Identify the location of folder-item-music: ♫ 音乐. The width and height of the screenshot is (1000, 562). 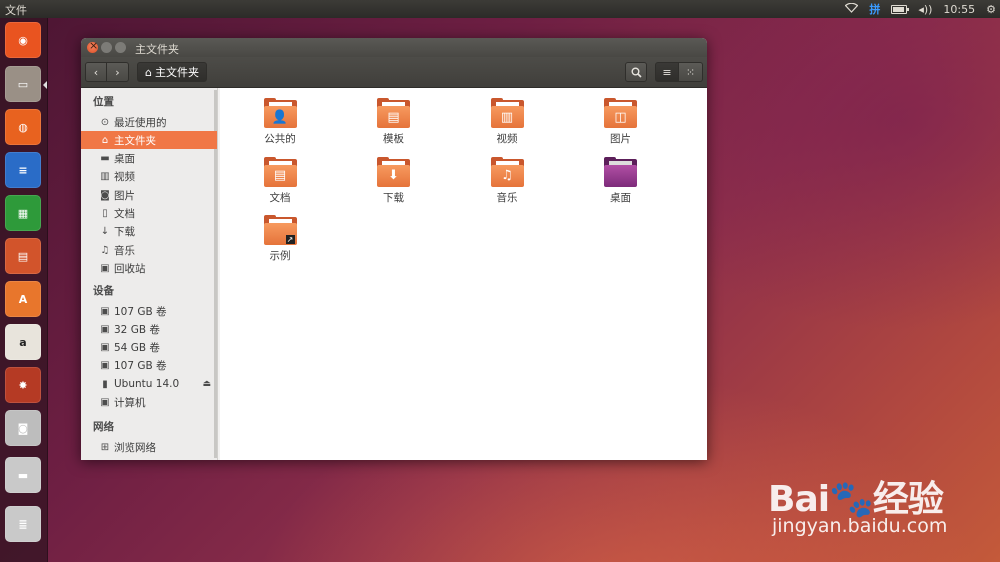
(507, 180).